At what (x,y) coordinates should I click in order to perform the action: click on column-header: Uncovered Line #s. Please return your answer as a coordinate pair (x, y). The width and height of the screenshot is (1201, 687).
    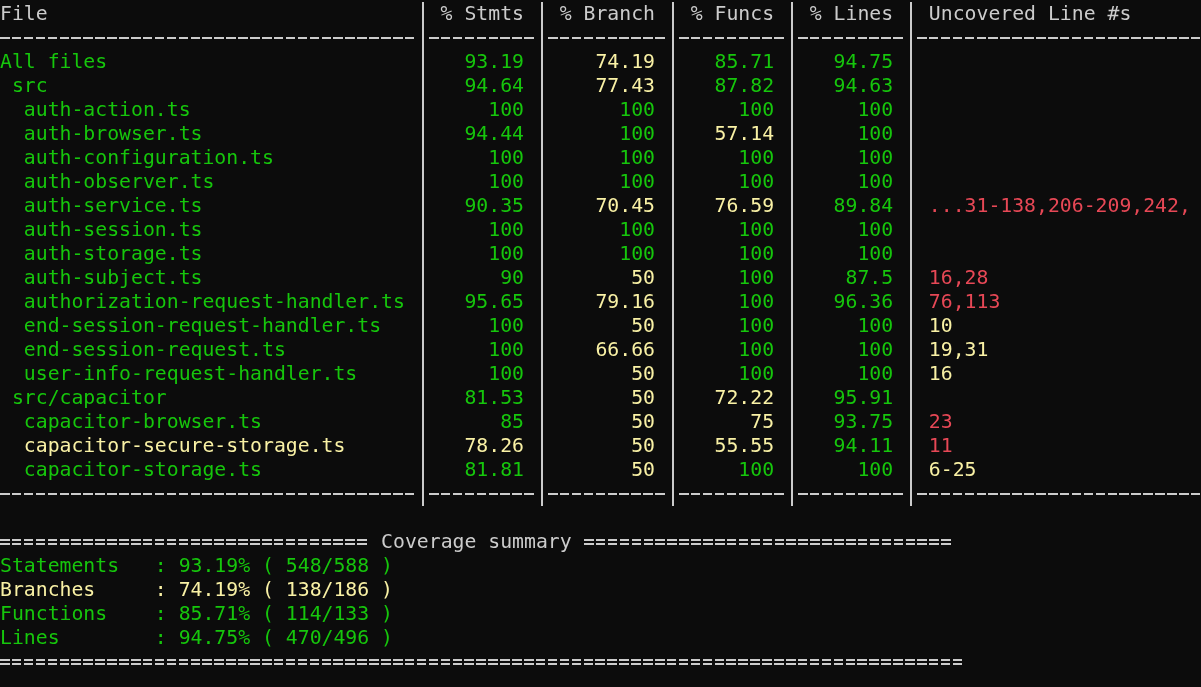
    Looking at the image, I should click on (1030, 14).